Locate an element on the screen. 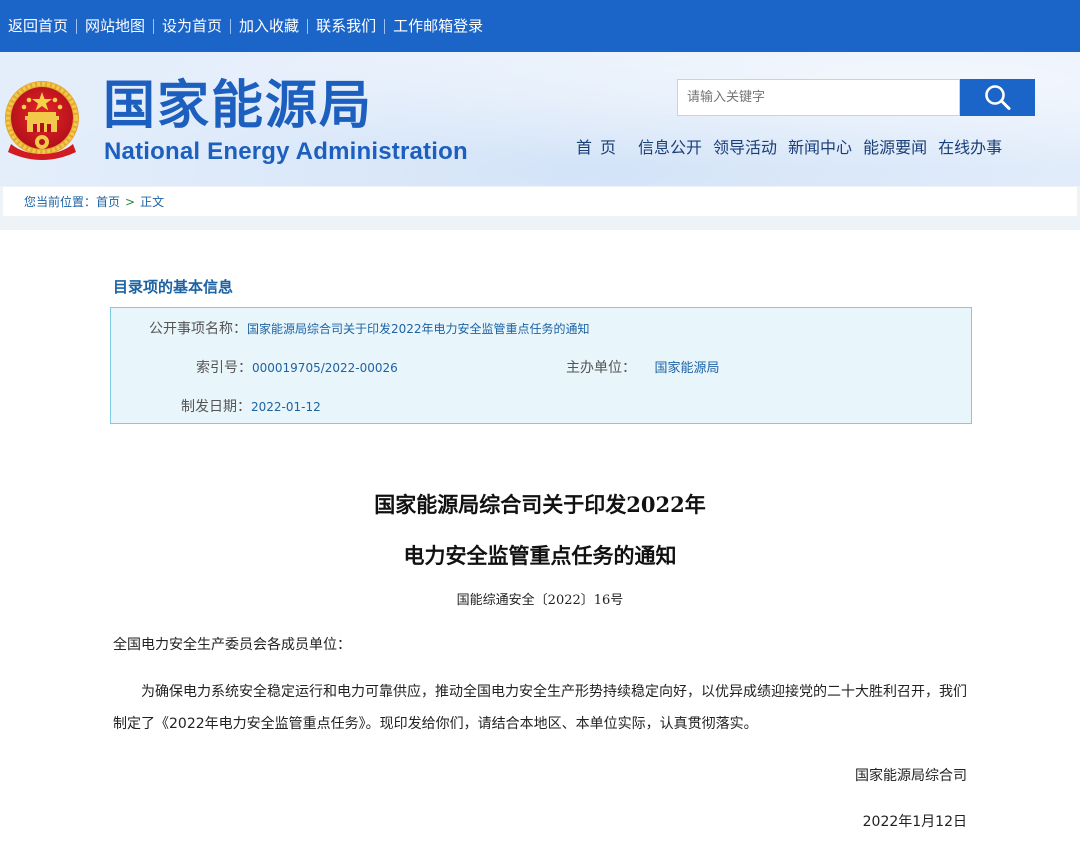 This screenshot has width=1080, height=846. main-nav: 首页 信息公开 领导活动 新闻中心 能源要闻 在线办事 is located at coordinates (791, 148).